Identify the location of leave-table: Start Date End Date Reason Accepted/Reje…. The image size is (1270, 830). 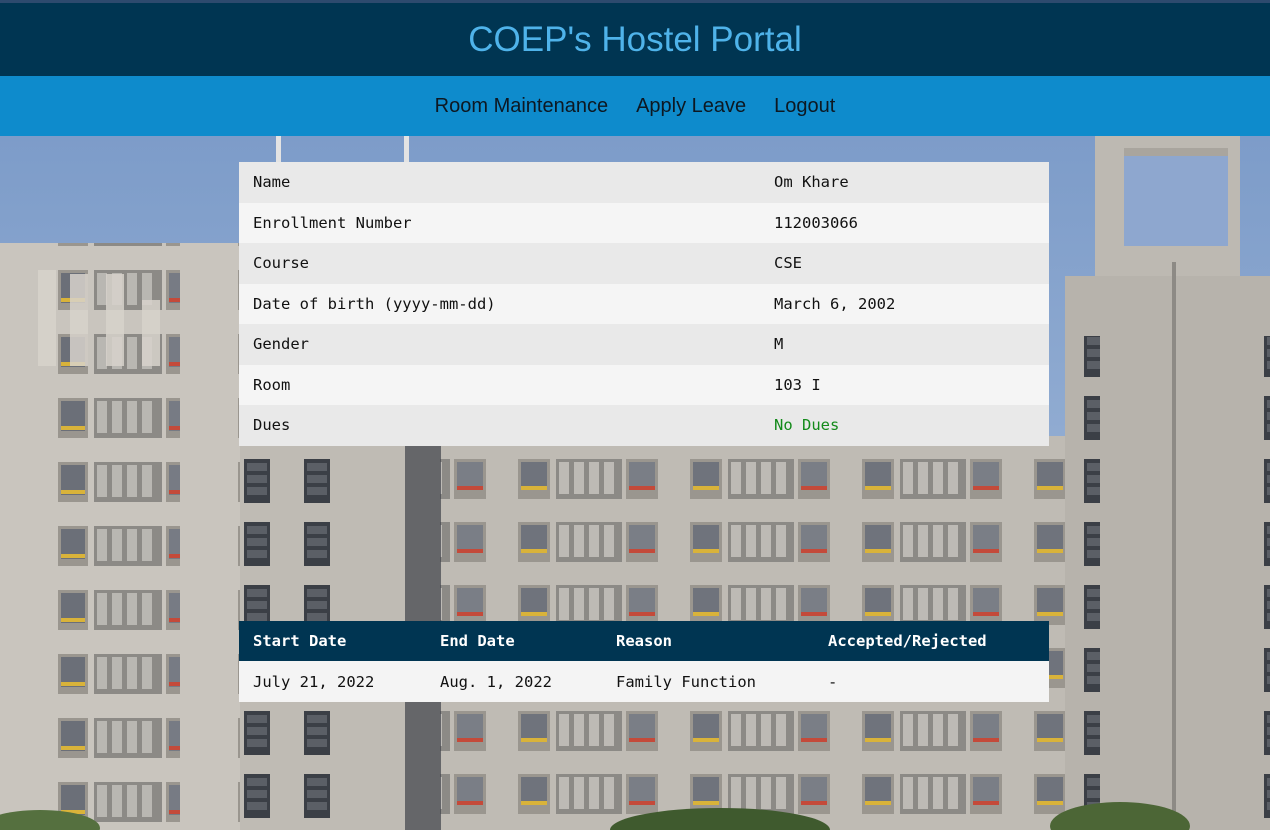
(644, 661).